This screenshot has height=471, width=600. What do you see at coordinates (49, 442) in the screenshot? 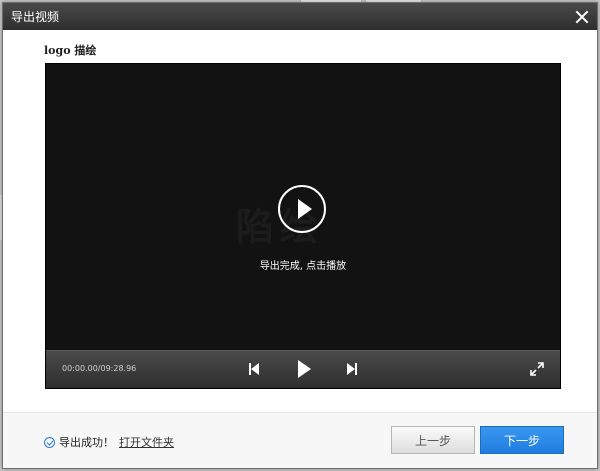
I see `check-circle-icon` at bounding box center [49, 442].